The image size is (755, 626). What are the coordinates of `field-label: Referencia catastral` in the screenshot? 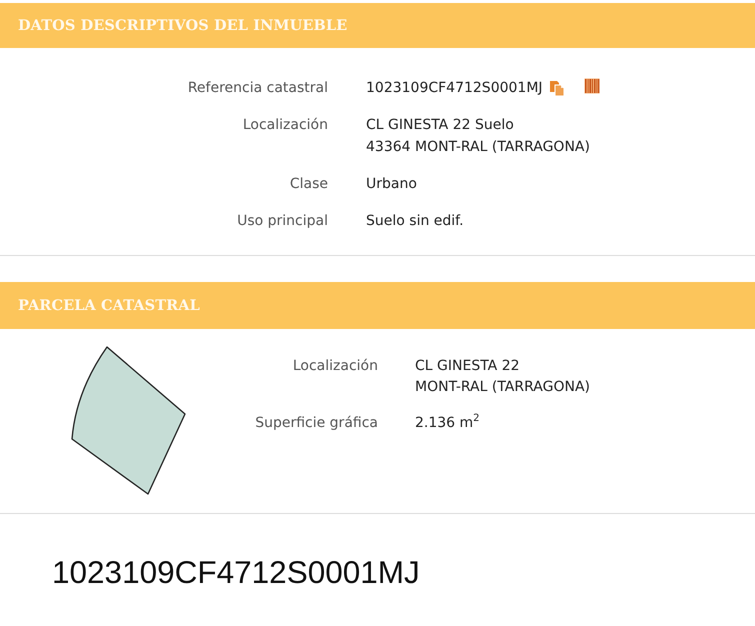 It's located at (258, 88).